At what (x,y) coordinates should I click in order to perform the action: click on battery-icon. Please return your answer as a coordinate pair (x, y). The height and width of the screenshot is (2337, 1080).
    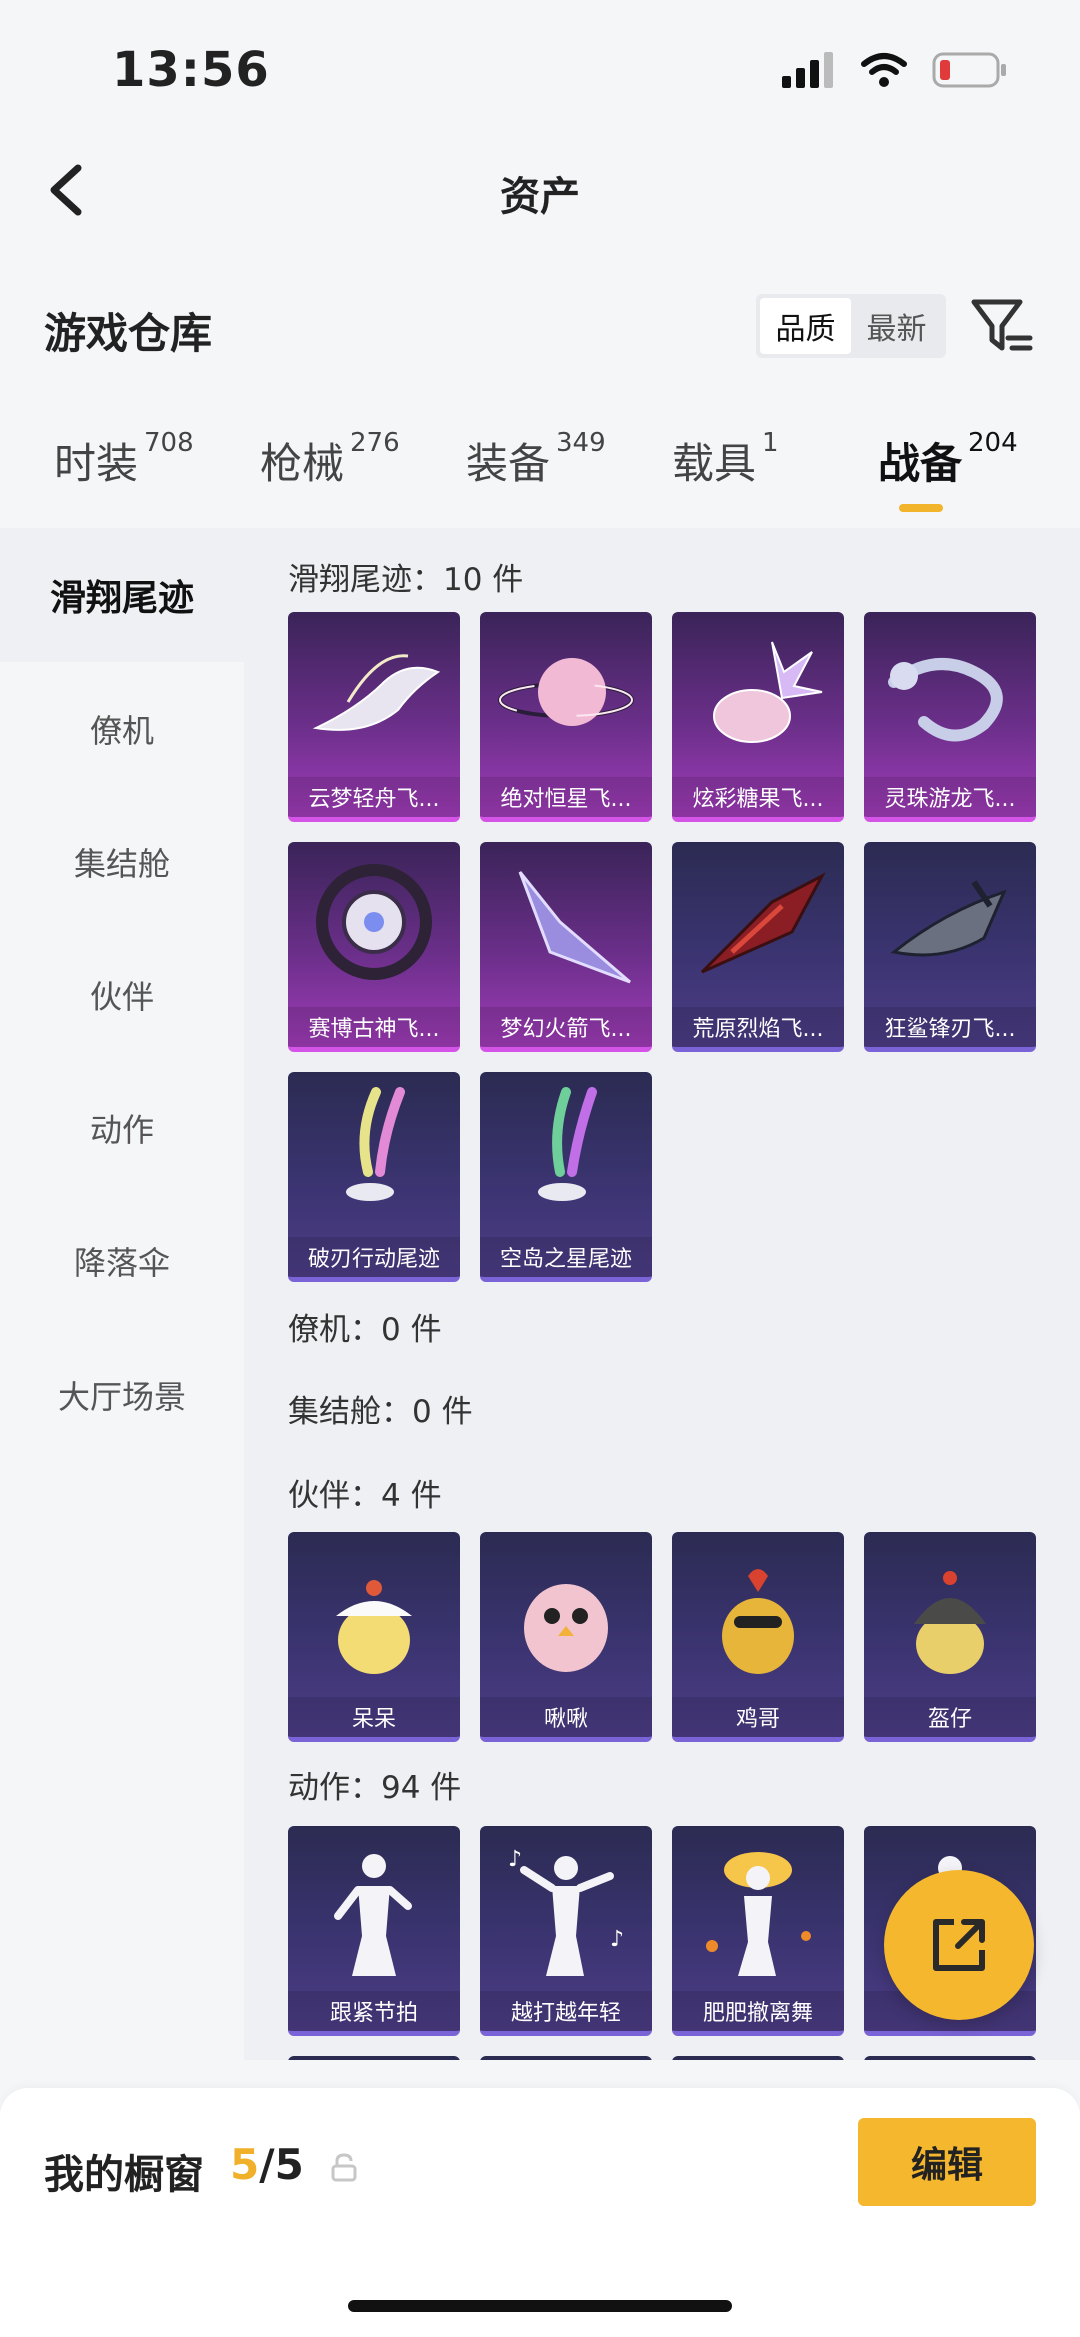
    Looking at the image, I should click on (969, 70).